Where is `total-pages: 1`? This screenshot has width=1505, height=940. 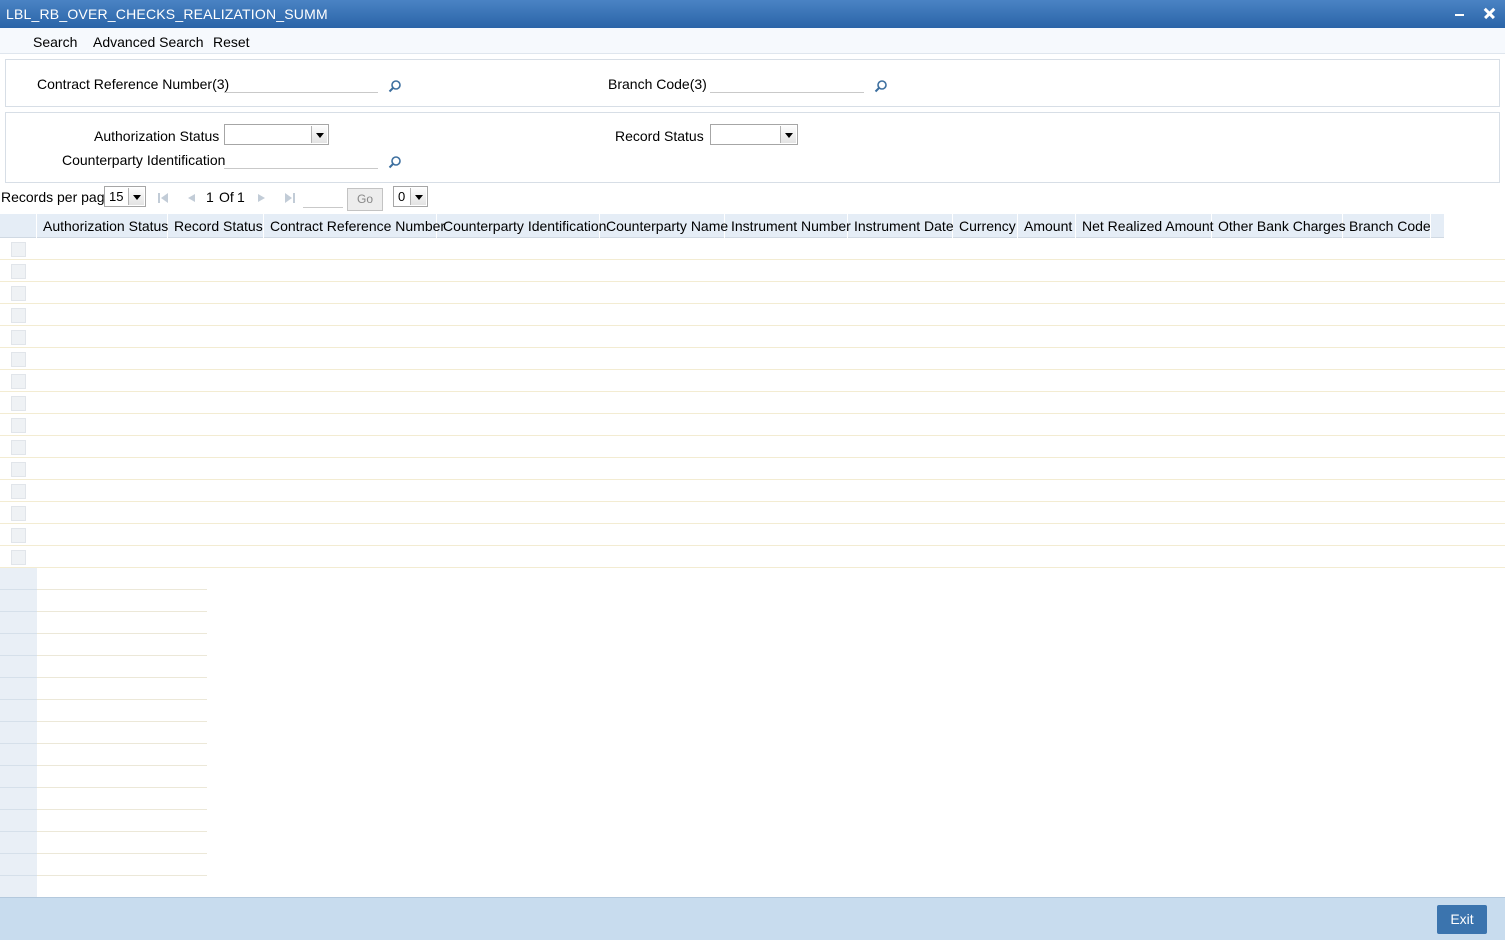 total-pages: 1 is located at coordinates (241, 197).